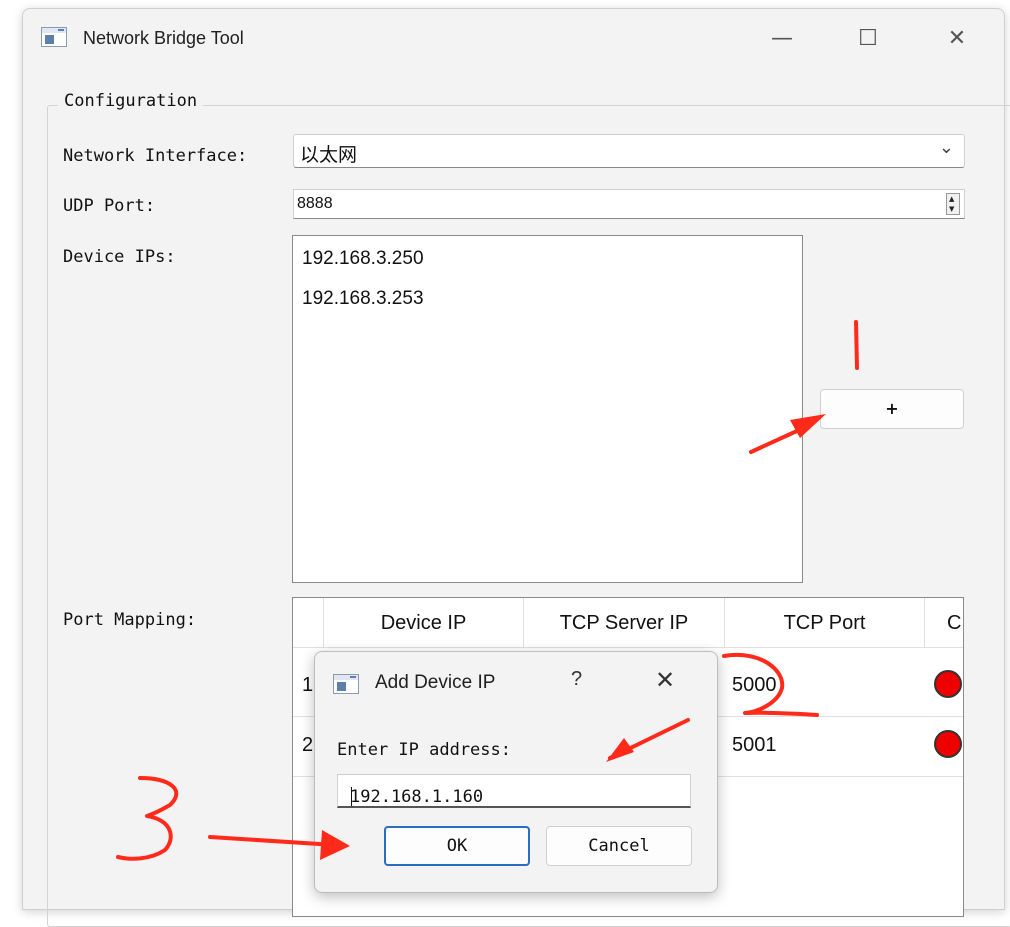 The width and height of the screenshot is (1010, 927). What do you see at coordinates (457, 846) in the screenshot?
I see `ok-button: OK` at bounding box center [457, 846].